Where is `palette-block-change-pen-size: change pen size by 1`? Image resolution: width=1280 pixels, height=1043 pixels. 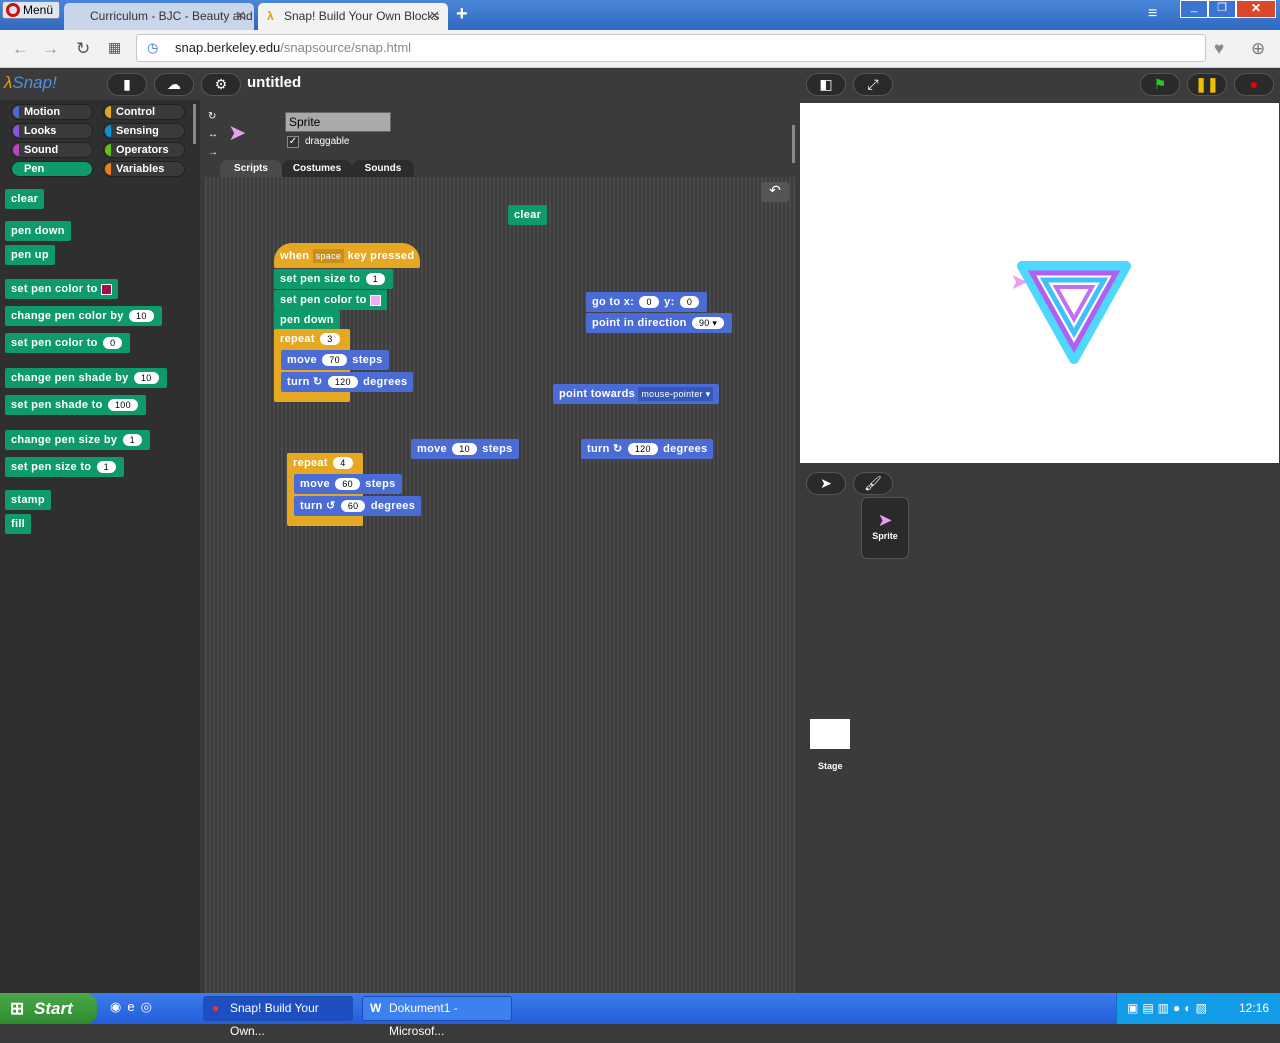
palette-block-change-pen-size: change pen size by 1 is located at coordinates (77, 440).